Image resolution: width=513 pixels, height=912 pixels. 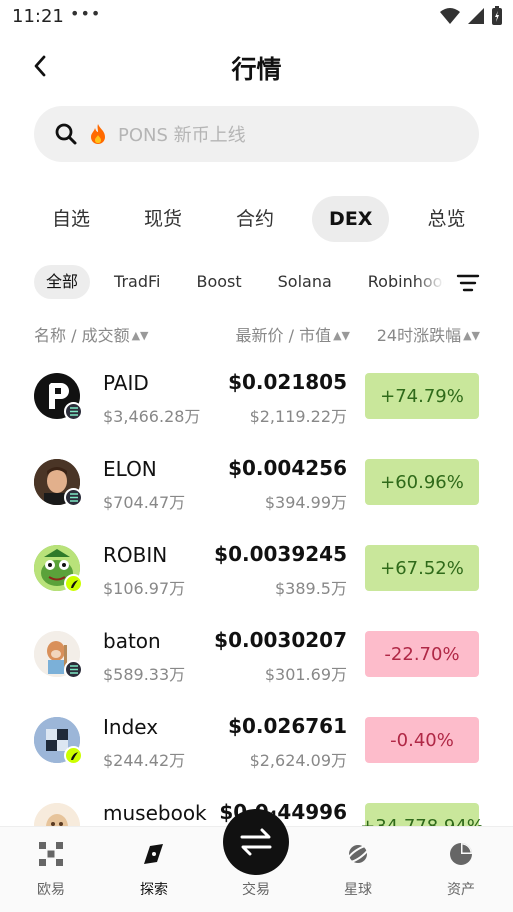 I want to click on okx-logo-icon, so click(x=51, y=854).